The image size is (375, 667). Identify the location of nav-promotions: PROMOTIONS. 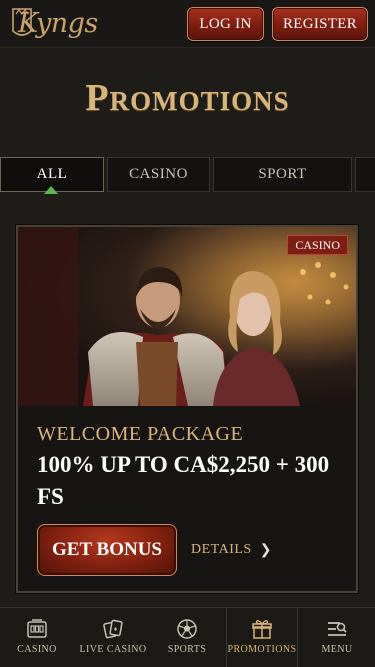
(262, 637).